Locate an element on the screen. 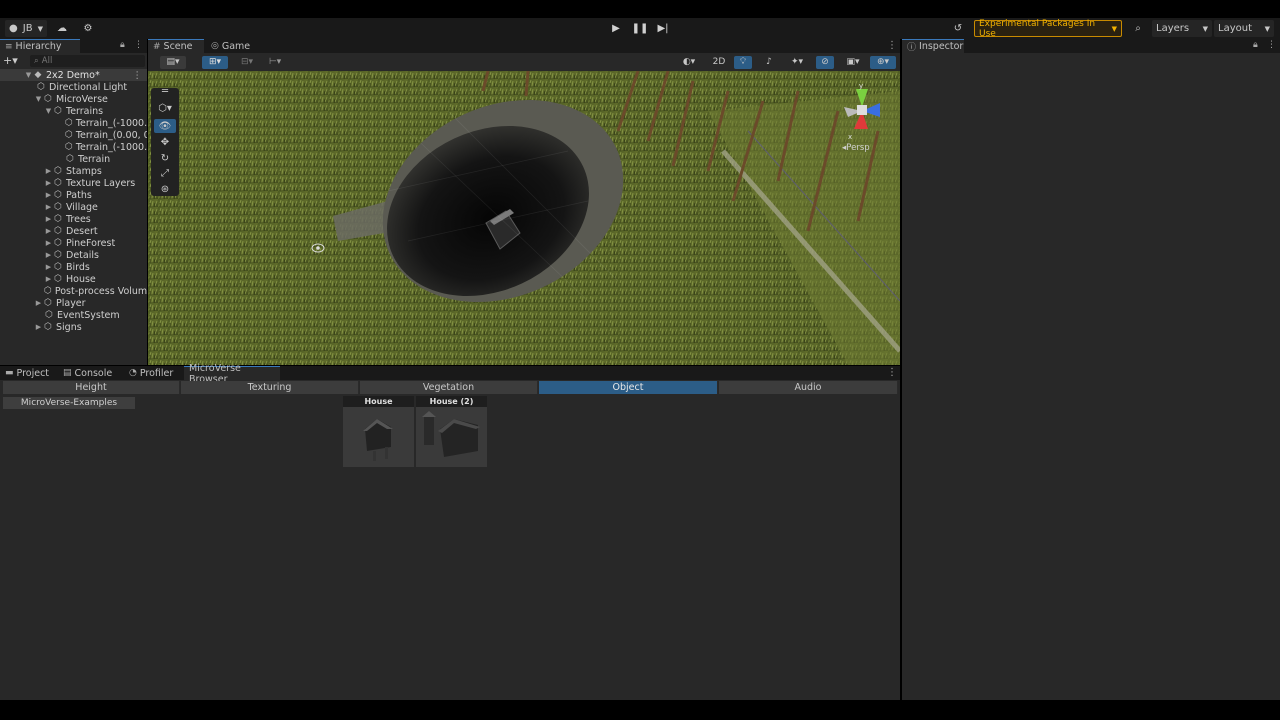 Image resolution: width=1280 pixels, height=720 pixels. view-tool-eye-icon: 👁︎ is located at coordinates (165, 126).